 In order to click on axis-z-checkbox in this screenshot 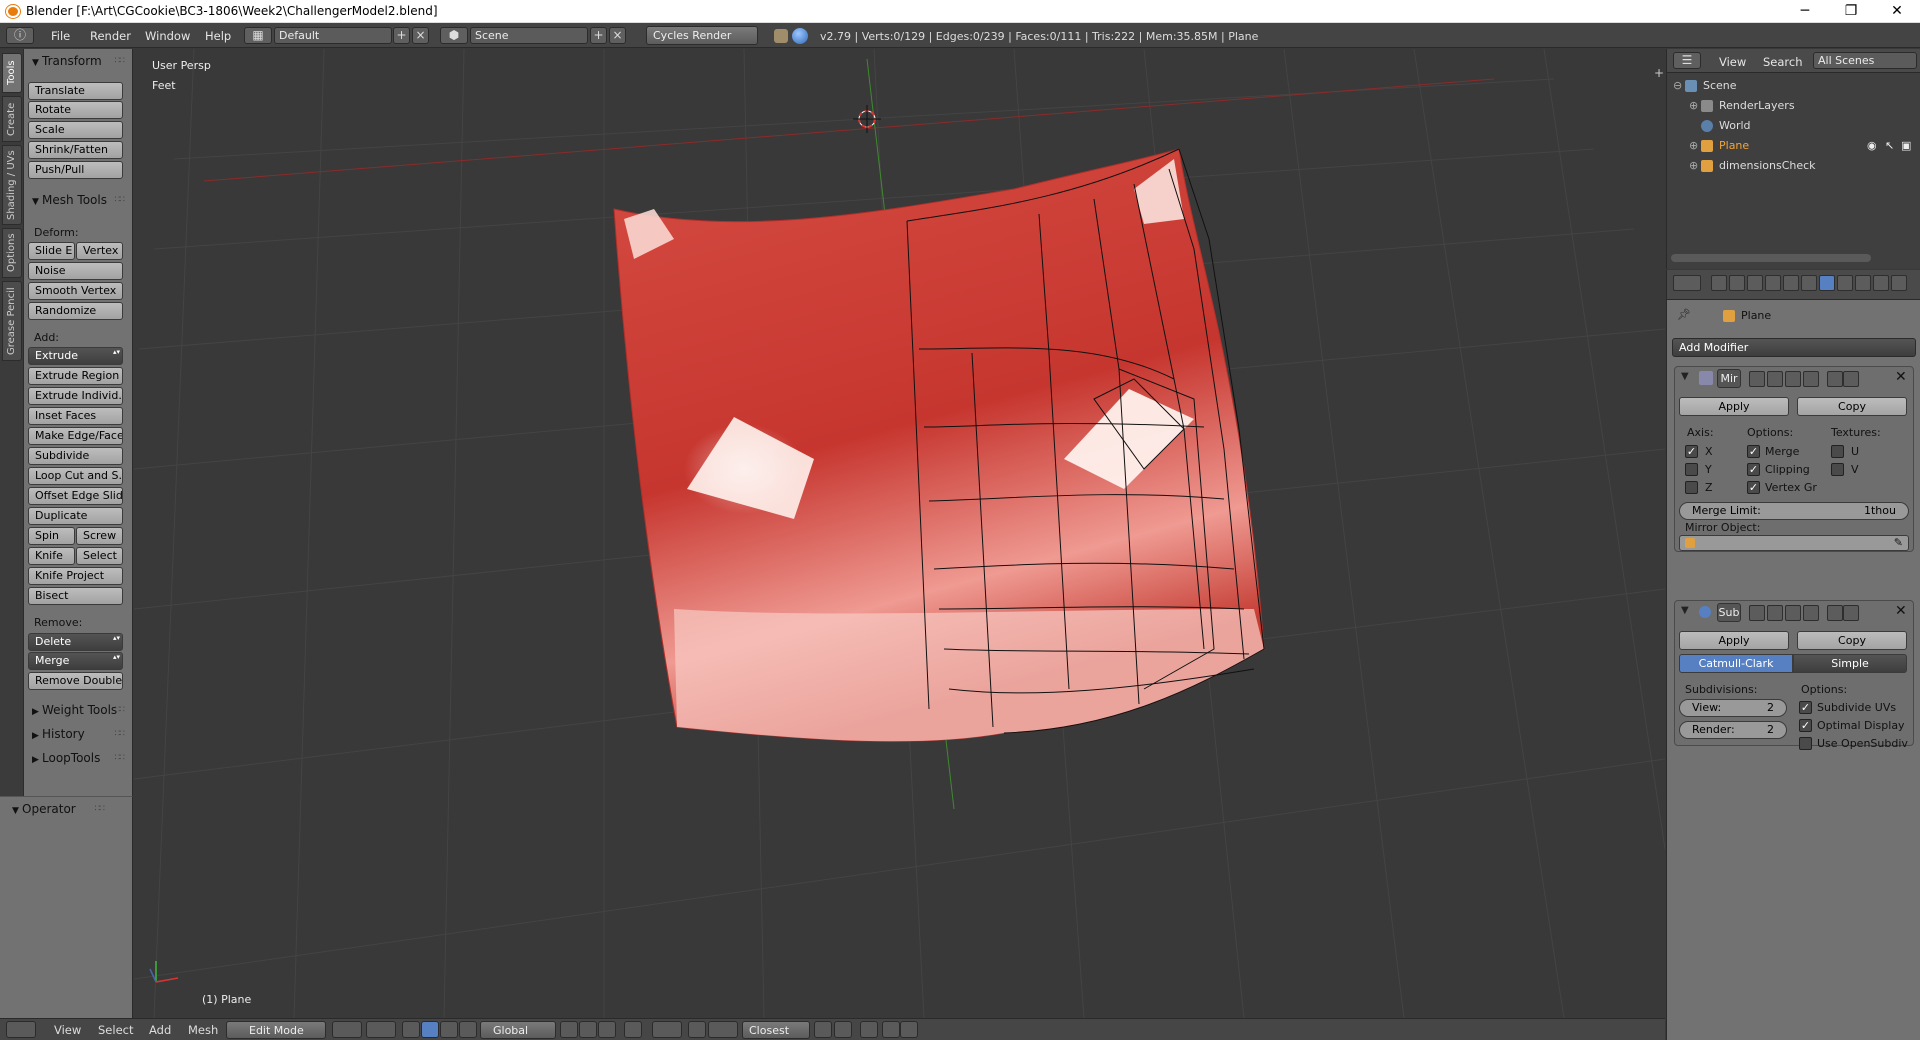, I will do `click(1691, 487)`.